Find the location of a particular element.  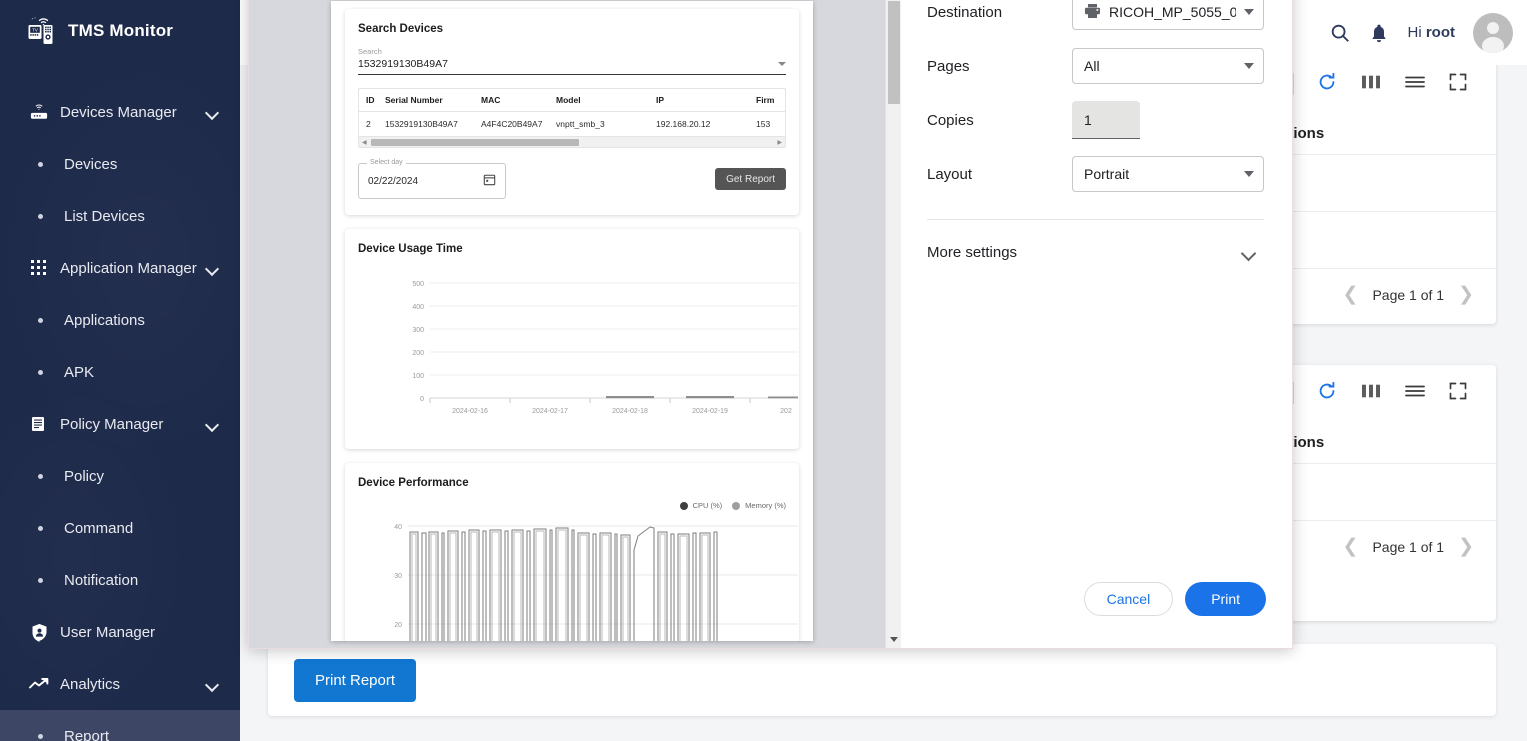

sidebar-item-applications: Applications is located at coordinates (120, 320).